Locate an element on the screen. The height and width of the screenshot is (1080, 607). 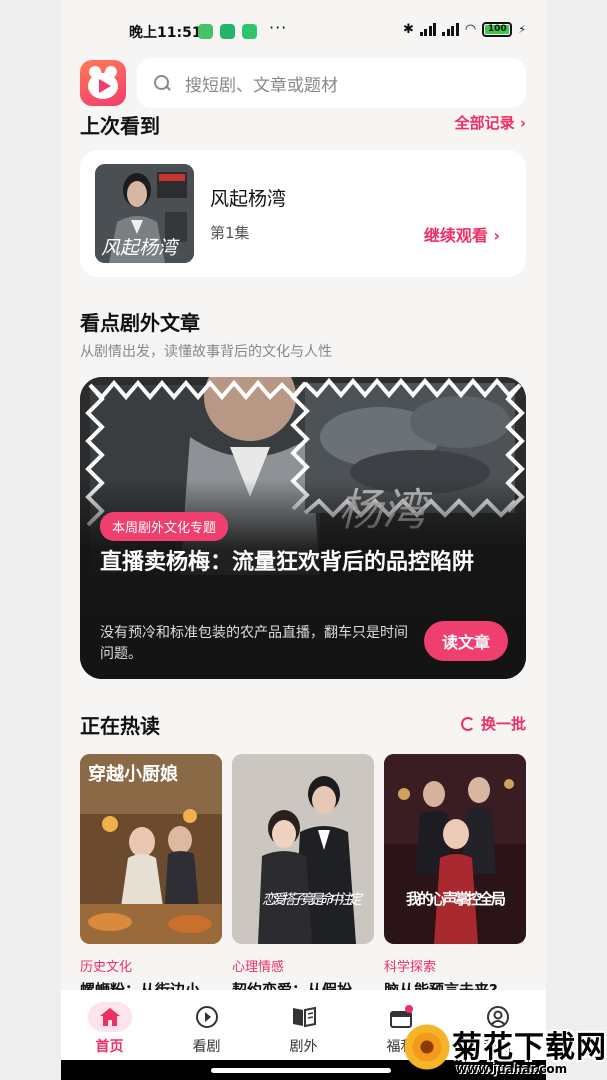
status-time: 晚上11:51 is located at coordinates (165, 33).